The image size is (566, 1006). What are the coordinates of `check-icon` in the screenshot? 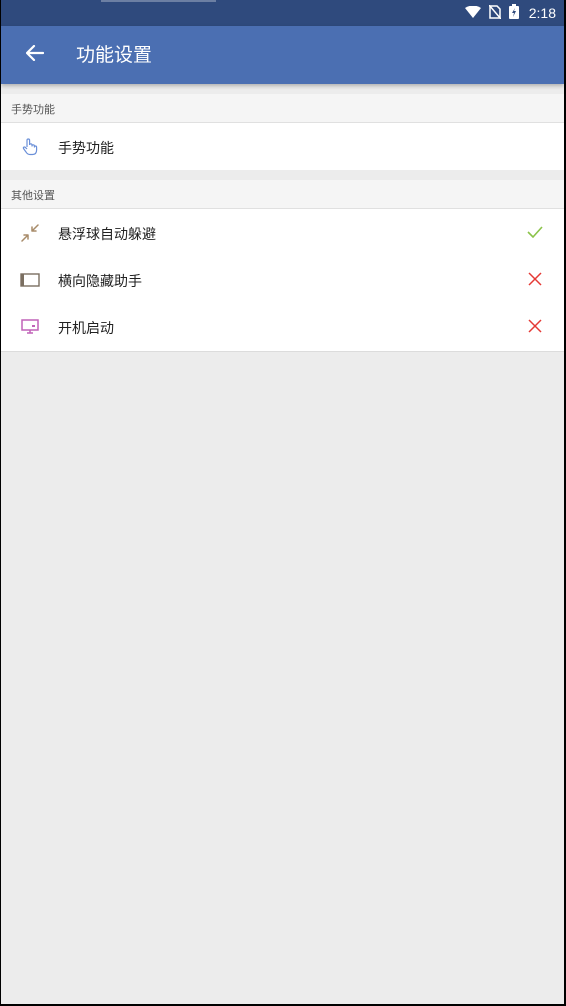 It's located at (535, 232).